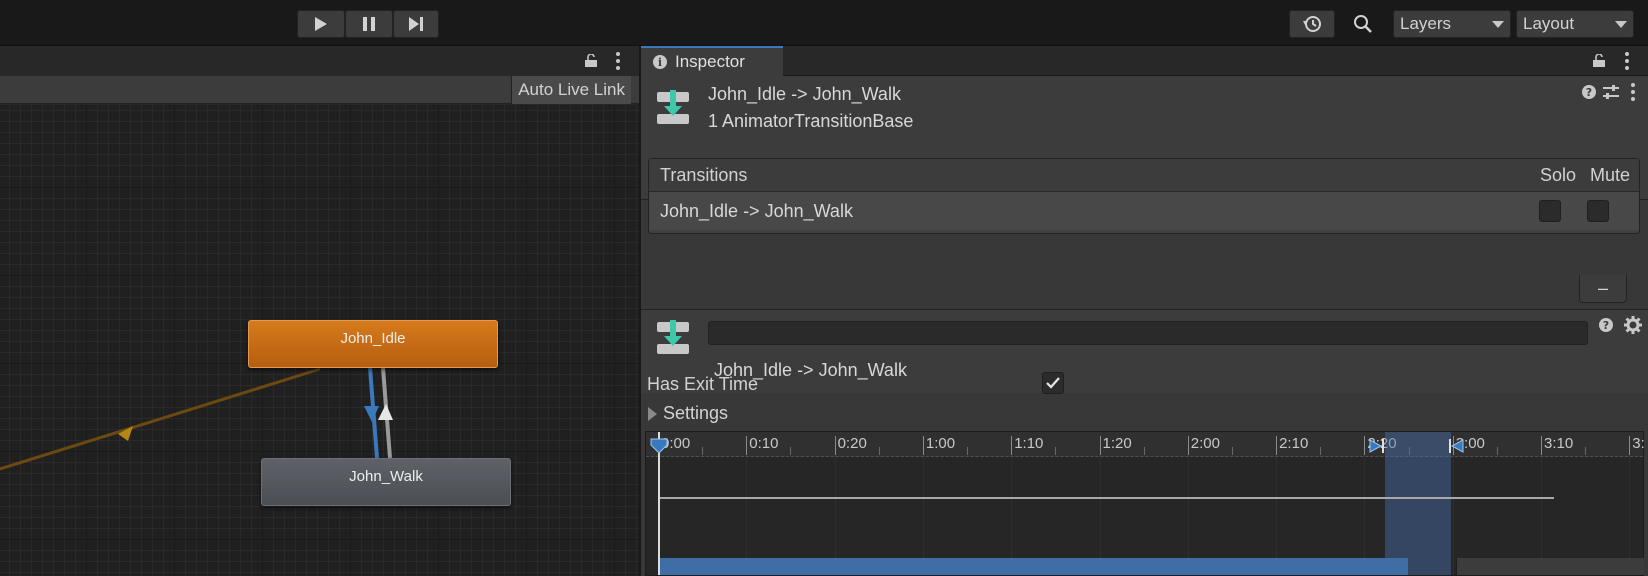 The image size is (1648, 576). I want to click on settings-foldout-icon, so click(652, 414).